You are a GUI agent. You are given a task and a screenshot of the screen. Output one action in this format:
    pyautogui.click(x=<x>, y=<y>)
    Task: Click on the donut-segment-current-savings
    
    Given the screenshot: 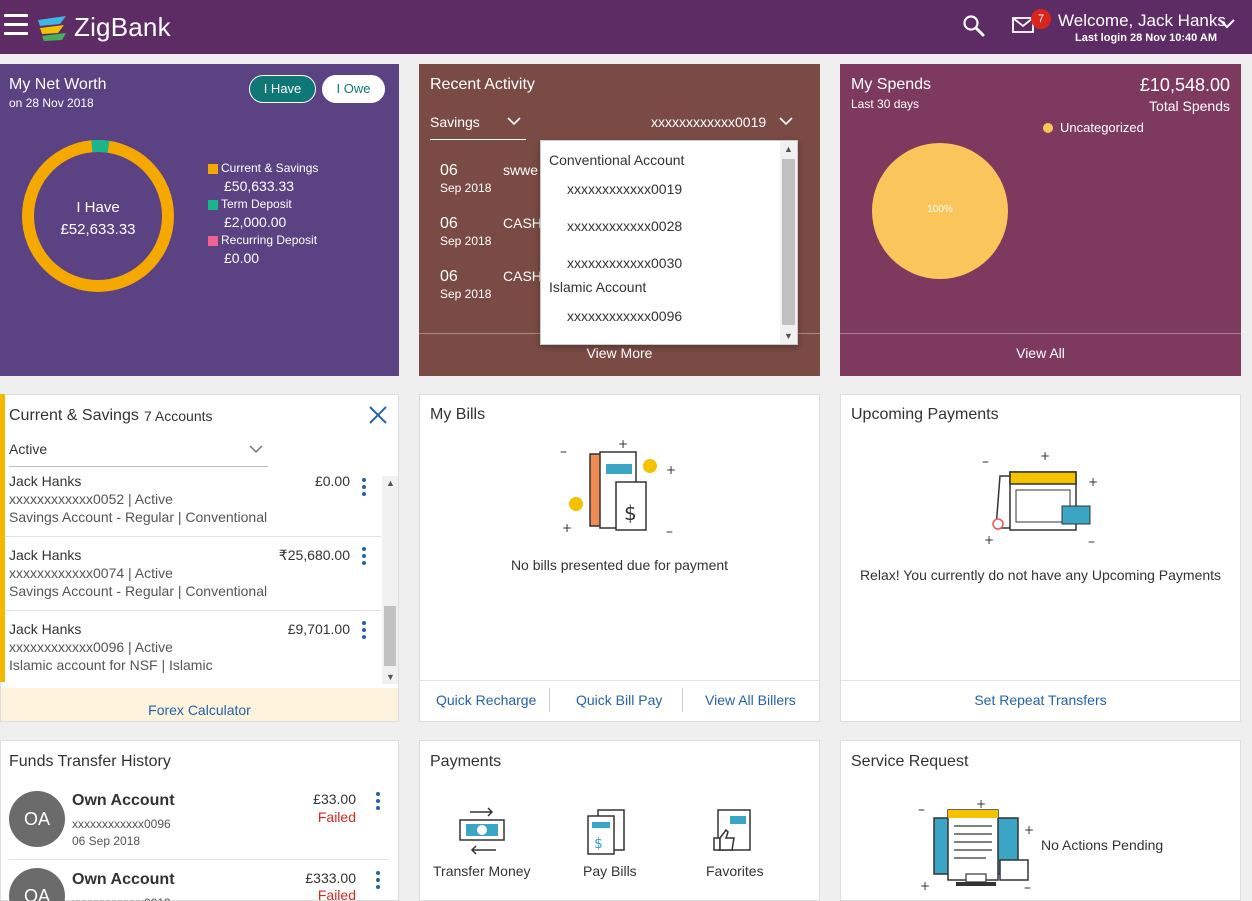 What is the action you would take?
    pyautogui.click(x=98, y=216)
    